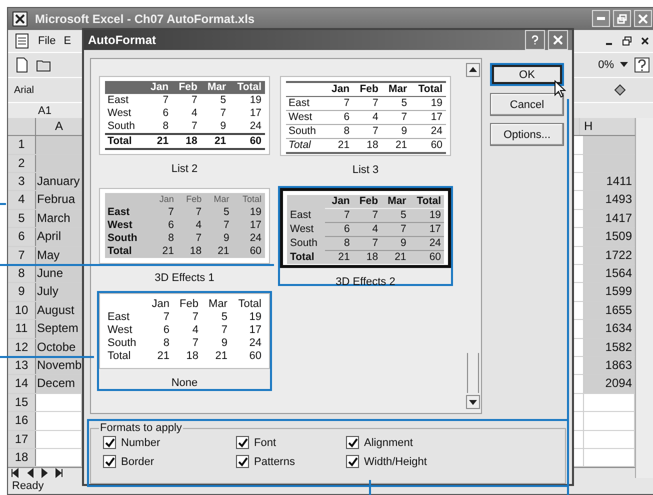 This screenshot has width=653, height=495. I want to click on table-cell-text: 4, so click(194, 113).